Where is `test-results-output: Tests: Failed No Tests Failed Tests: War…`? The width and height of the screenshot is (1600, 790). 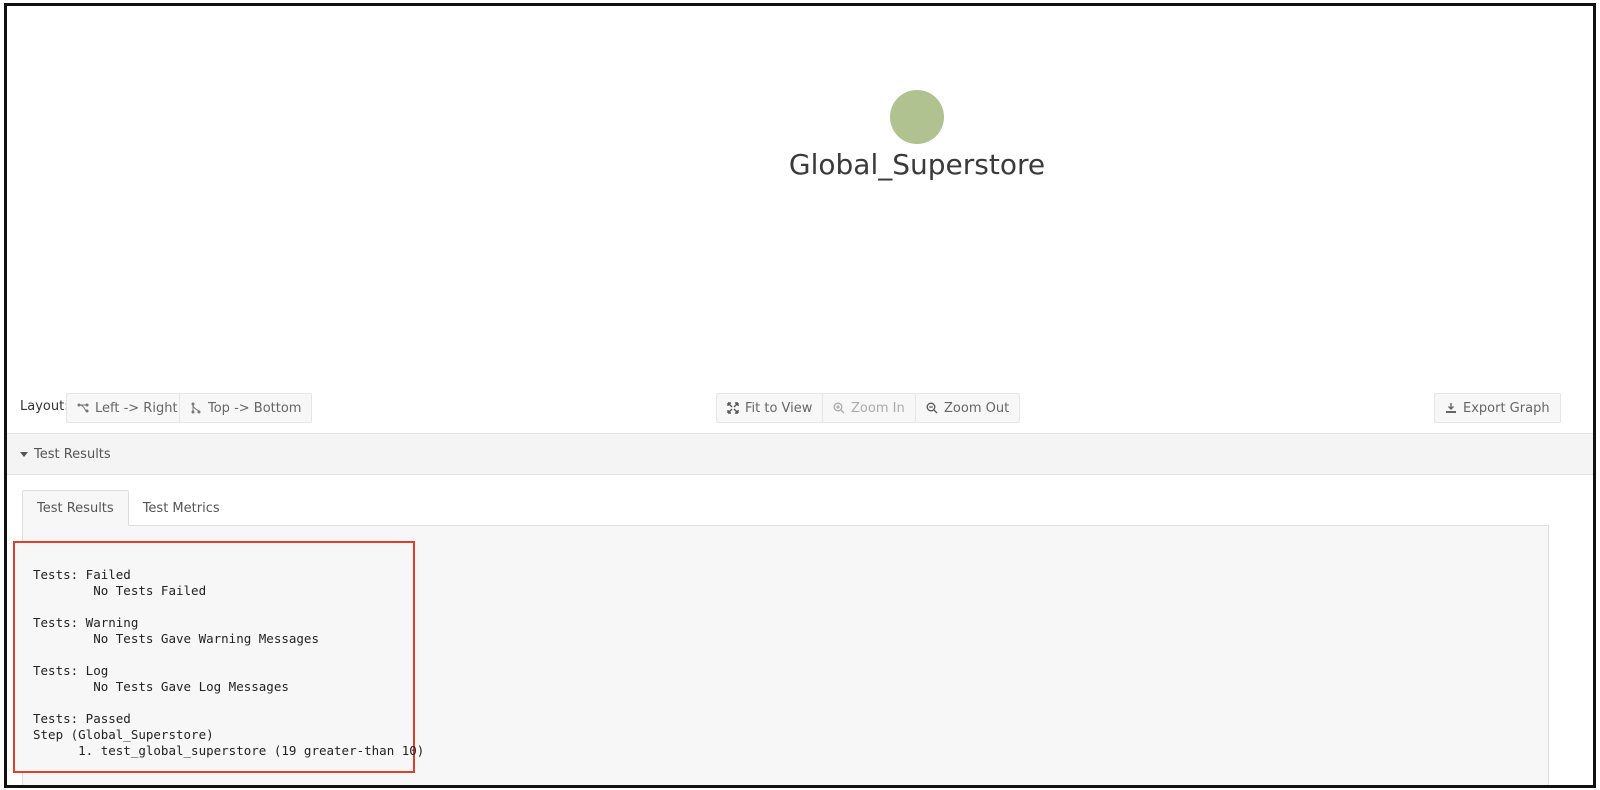 test-results-output: Tests: Failed No Tests Failed Tests: War… is located at coordinates (218, 657).